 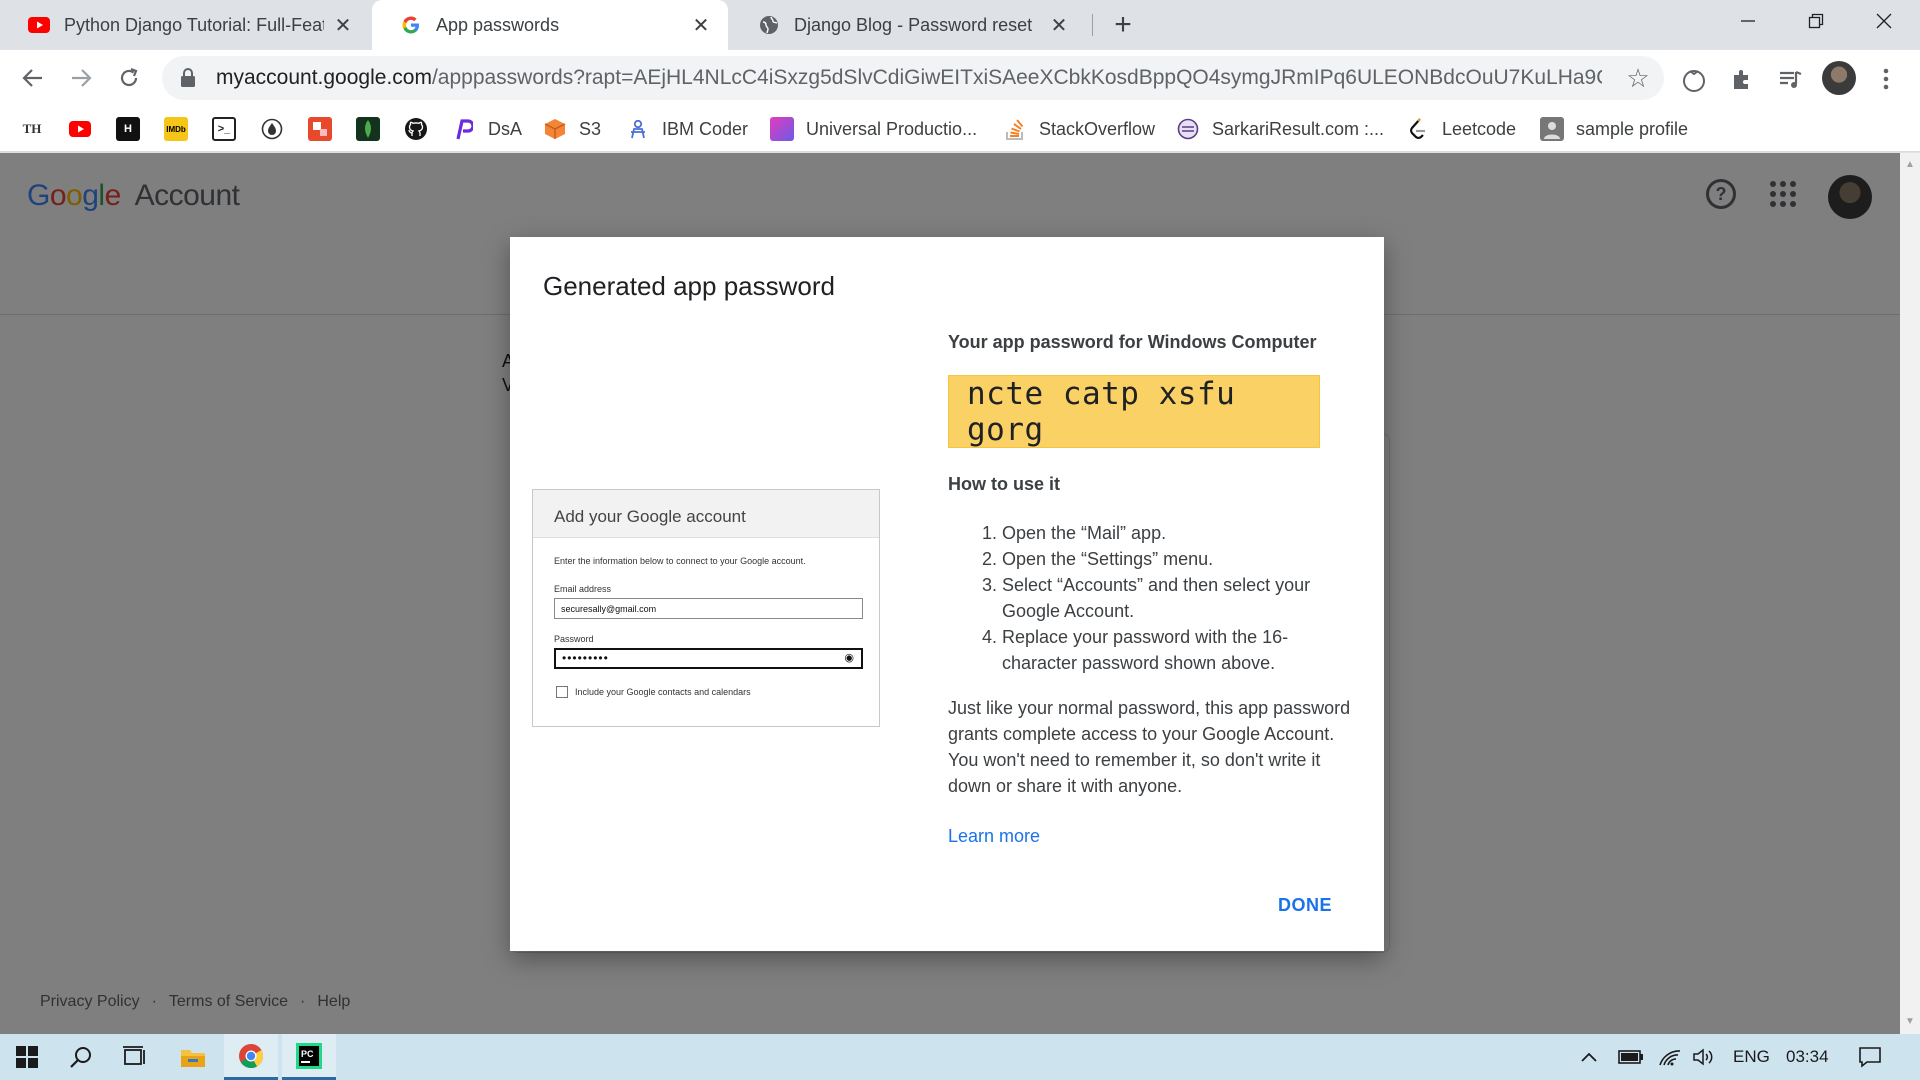 What do you see at coordinates (1614, 129) in the screenshot?
I see `bookmark-sample-profile: sample profile` at bounding box center [1614, 129].